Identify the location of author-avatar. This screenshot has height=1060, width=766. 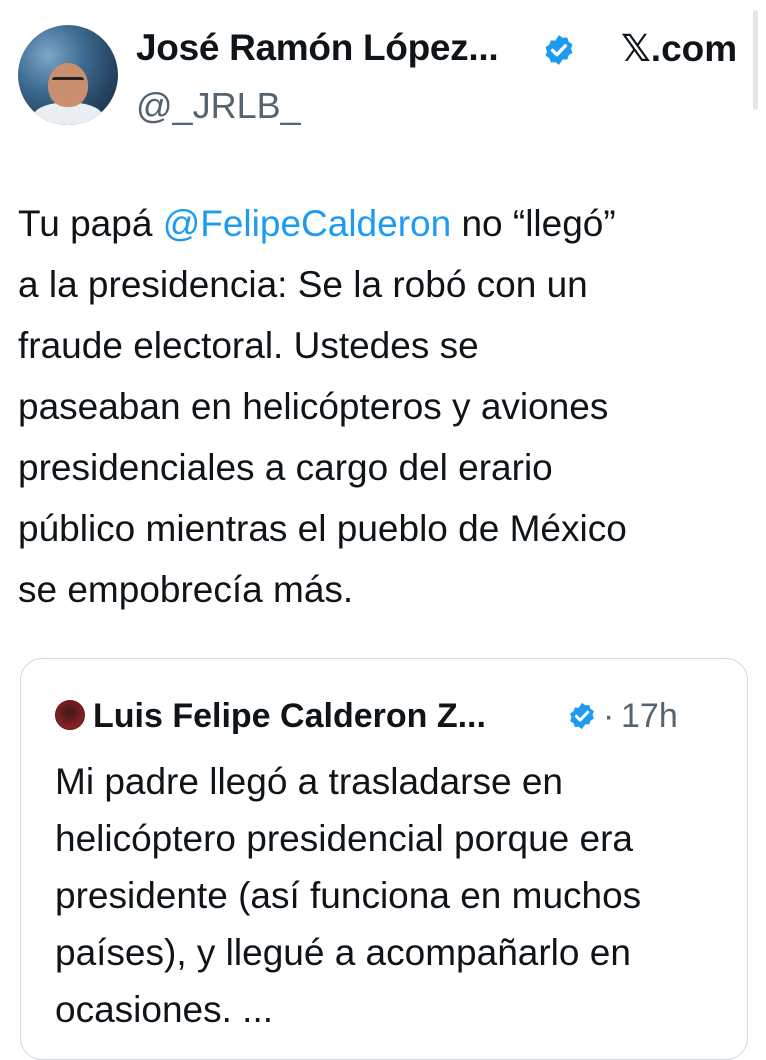
(68, 75).